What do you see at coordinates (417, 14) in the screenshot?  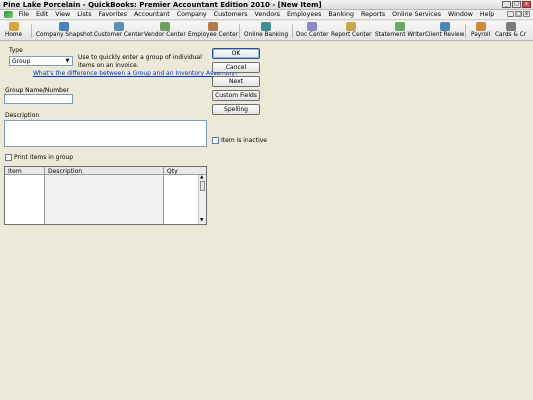 I see `menu-online-services: Online Services` at bounding box center [417, 14].